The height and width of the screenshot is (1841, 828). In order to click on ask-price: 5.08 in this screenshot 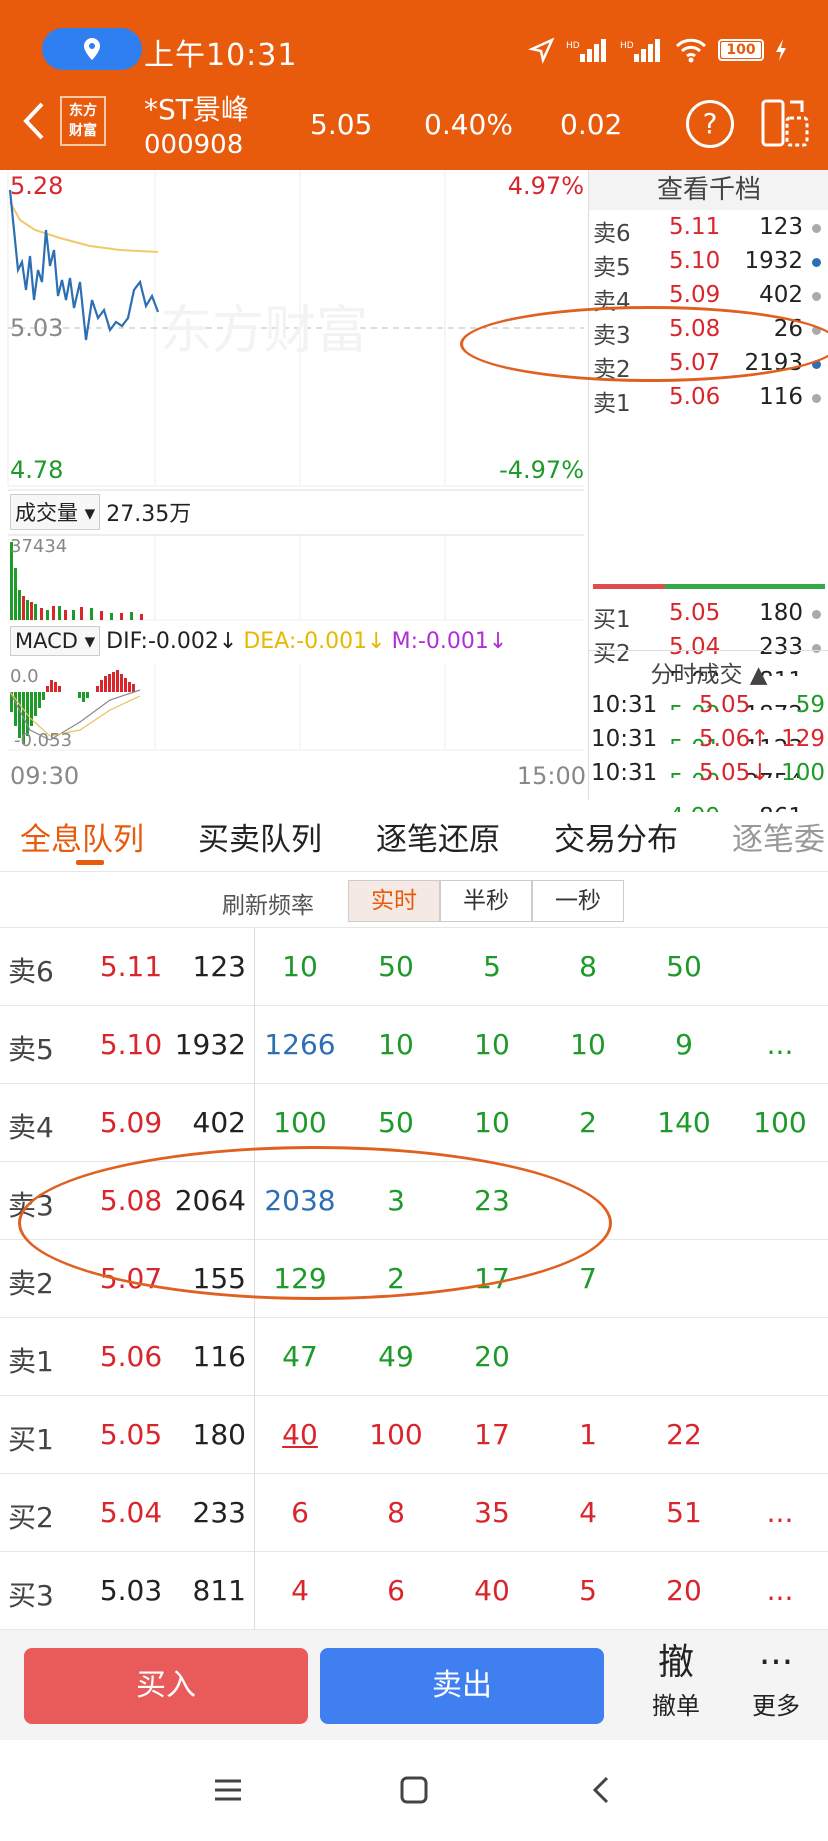, I will do `click(695, 329)`.